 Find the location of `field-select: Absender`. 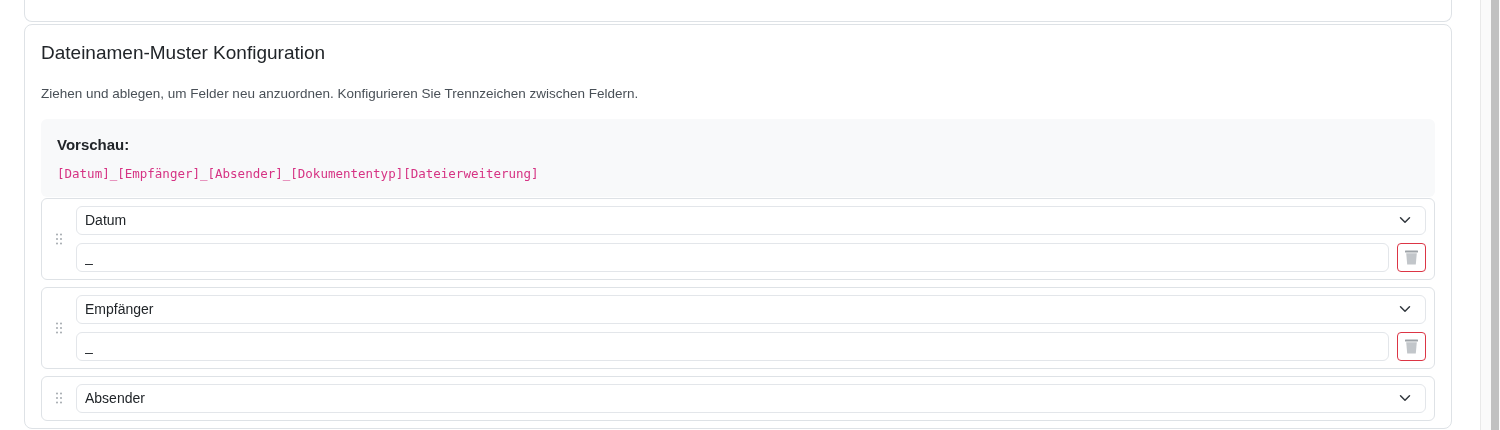

field-select: Absender is located at coordinates (751, 398).